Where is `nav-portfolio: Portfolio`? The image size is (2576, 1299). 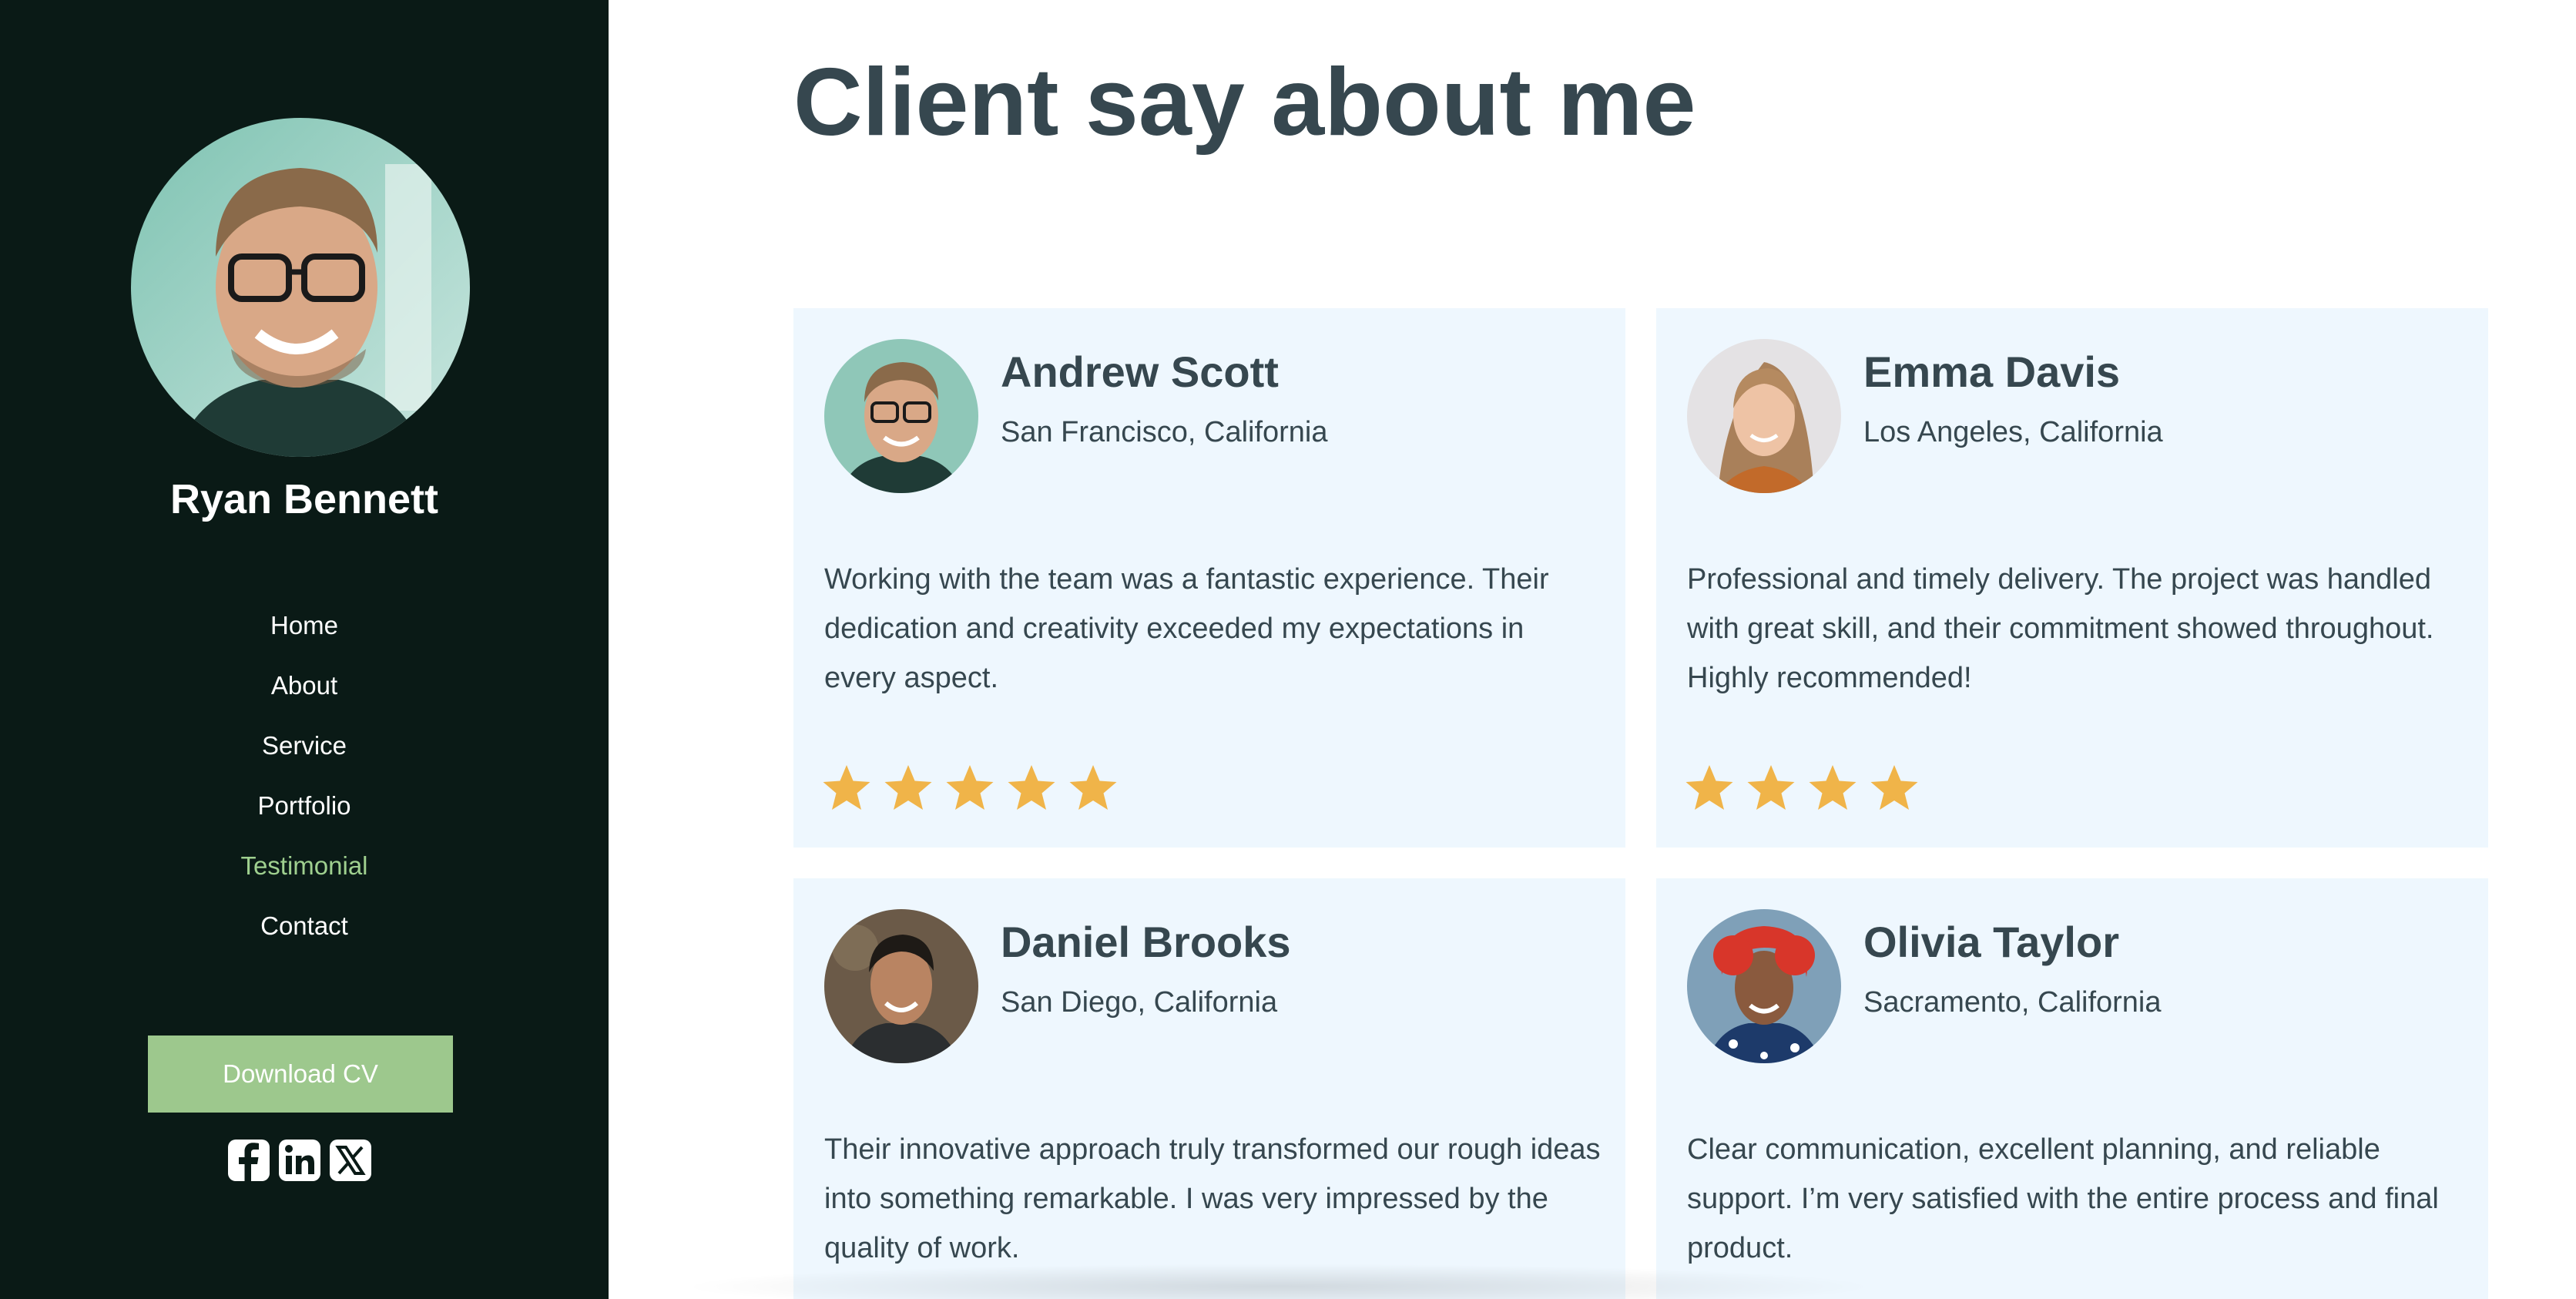
nav-portfolio: Portfolio is located at coordinates (304, 817).